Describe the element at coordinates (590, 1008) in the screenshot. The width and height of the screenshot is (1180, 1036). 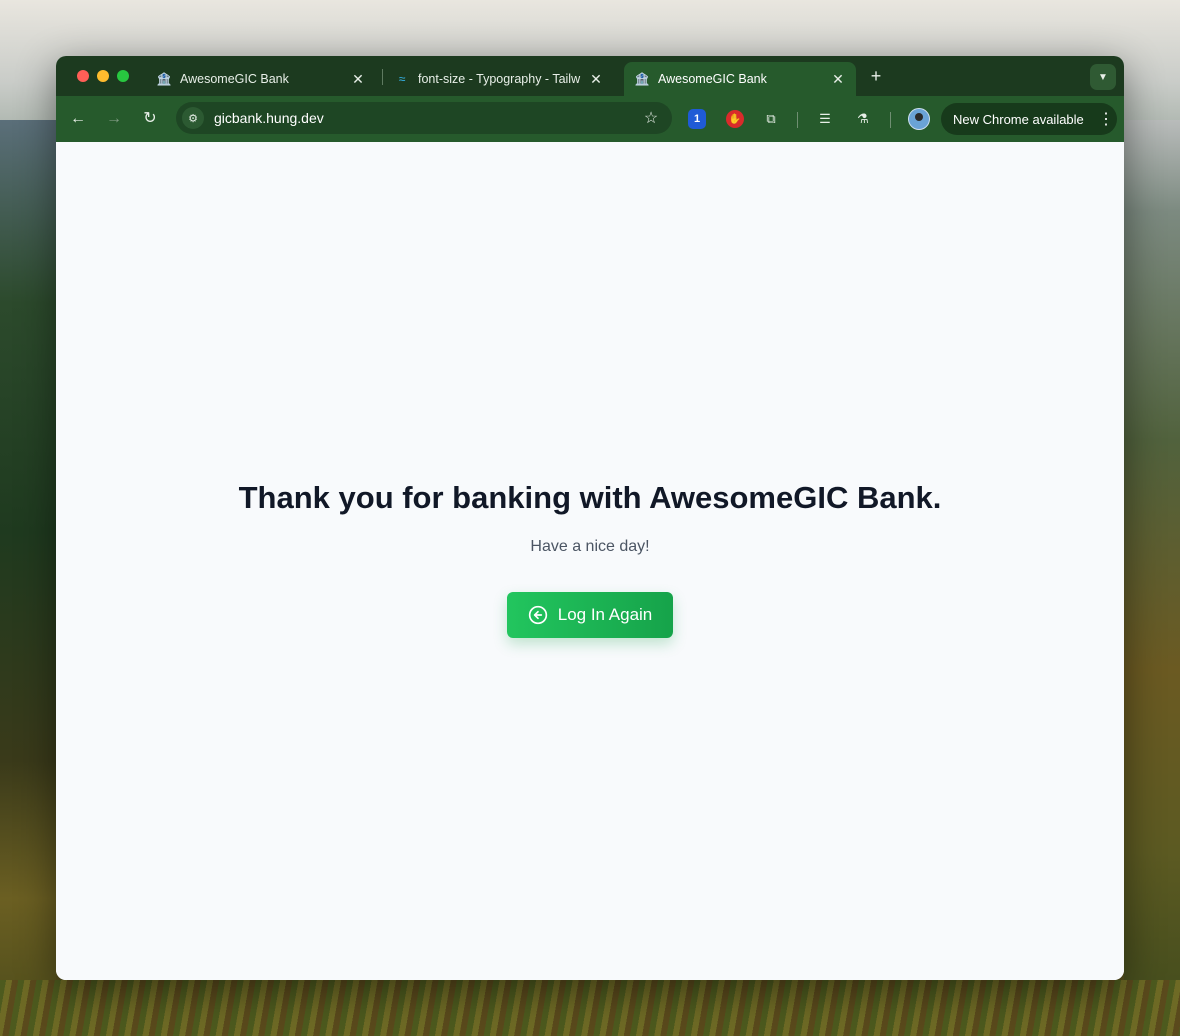
I see `desktop-wallpaper-bottom` at that location.